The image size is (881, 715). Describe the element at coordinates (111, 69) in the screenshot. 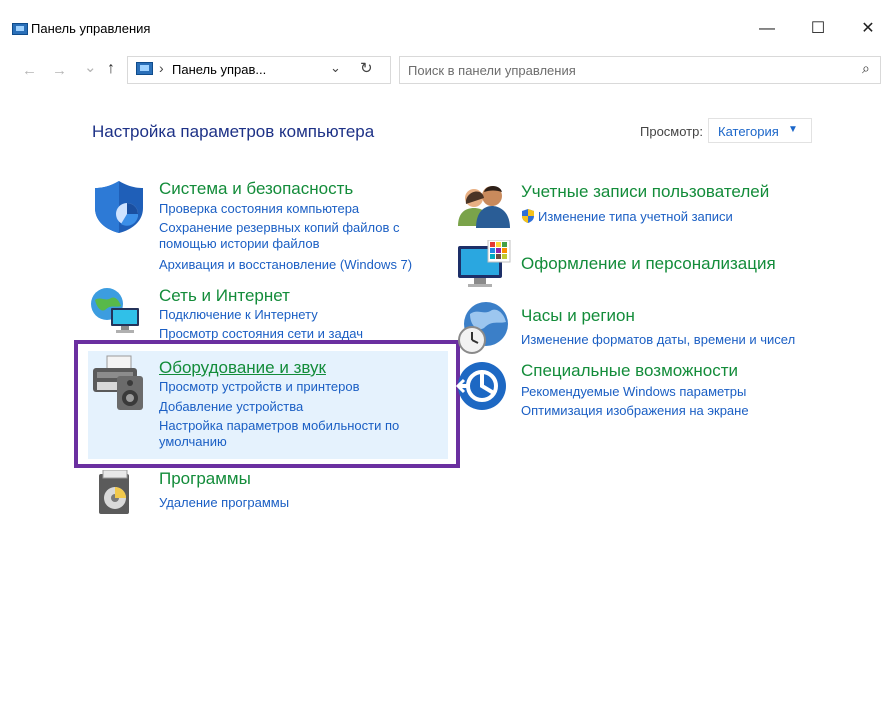

I see `up-button: ↑` at that location.